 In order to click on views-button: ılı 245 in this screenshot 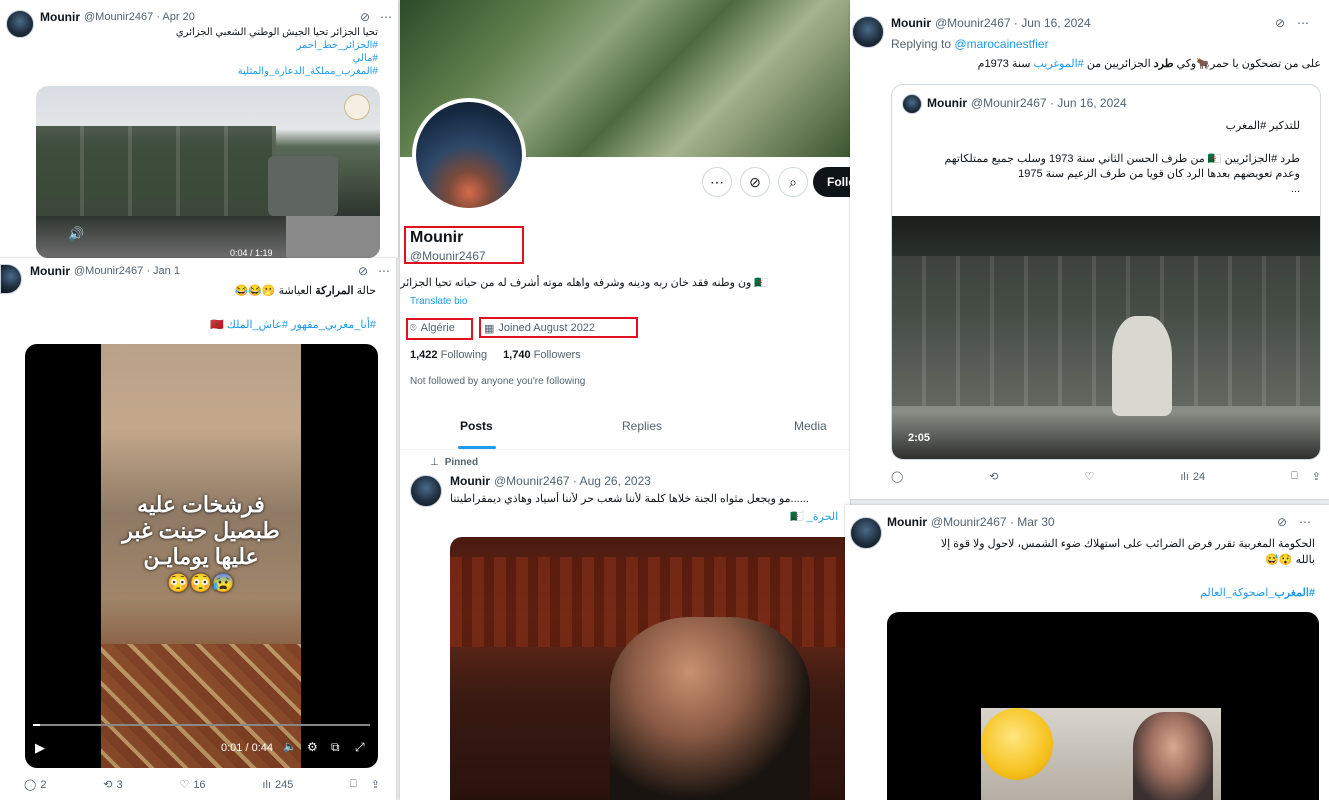, I will do `click(277, 785)`.